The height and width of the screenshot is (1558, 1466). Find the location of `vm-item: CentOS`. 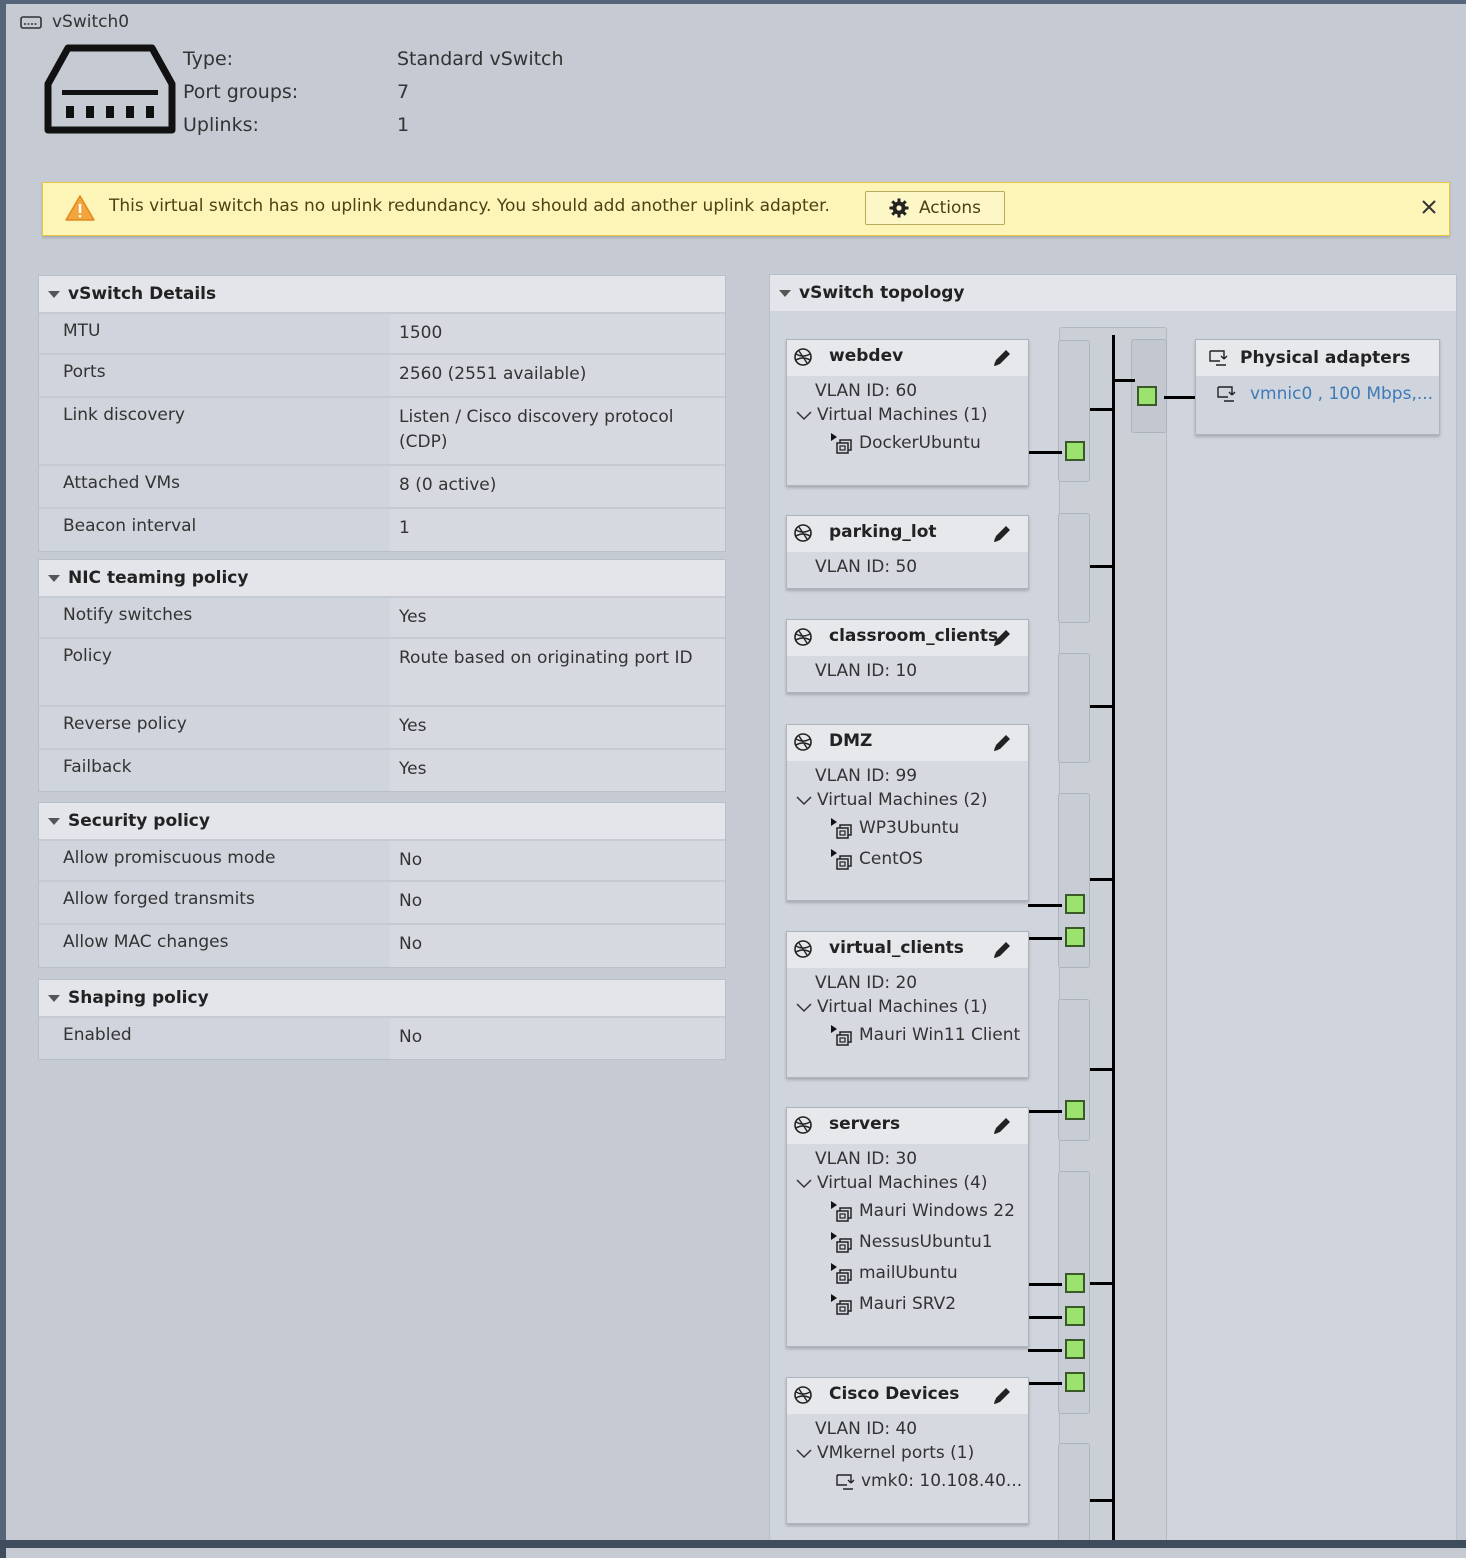

vm-item: CentOS is located at coordinates (907, 859).